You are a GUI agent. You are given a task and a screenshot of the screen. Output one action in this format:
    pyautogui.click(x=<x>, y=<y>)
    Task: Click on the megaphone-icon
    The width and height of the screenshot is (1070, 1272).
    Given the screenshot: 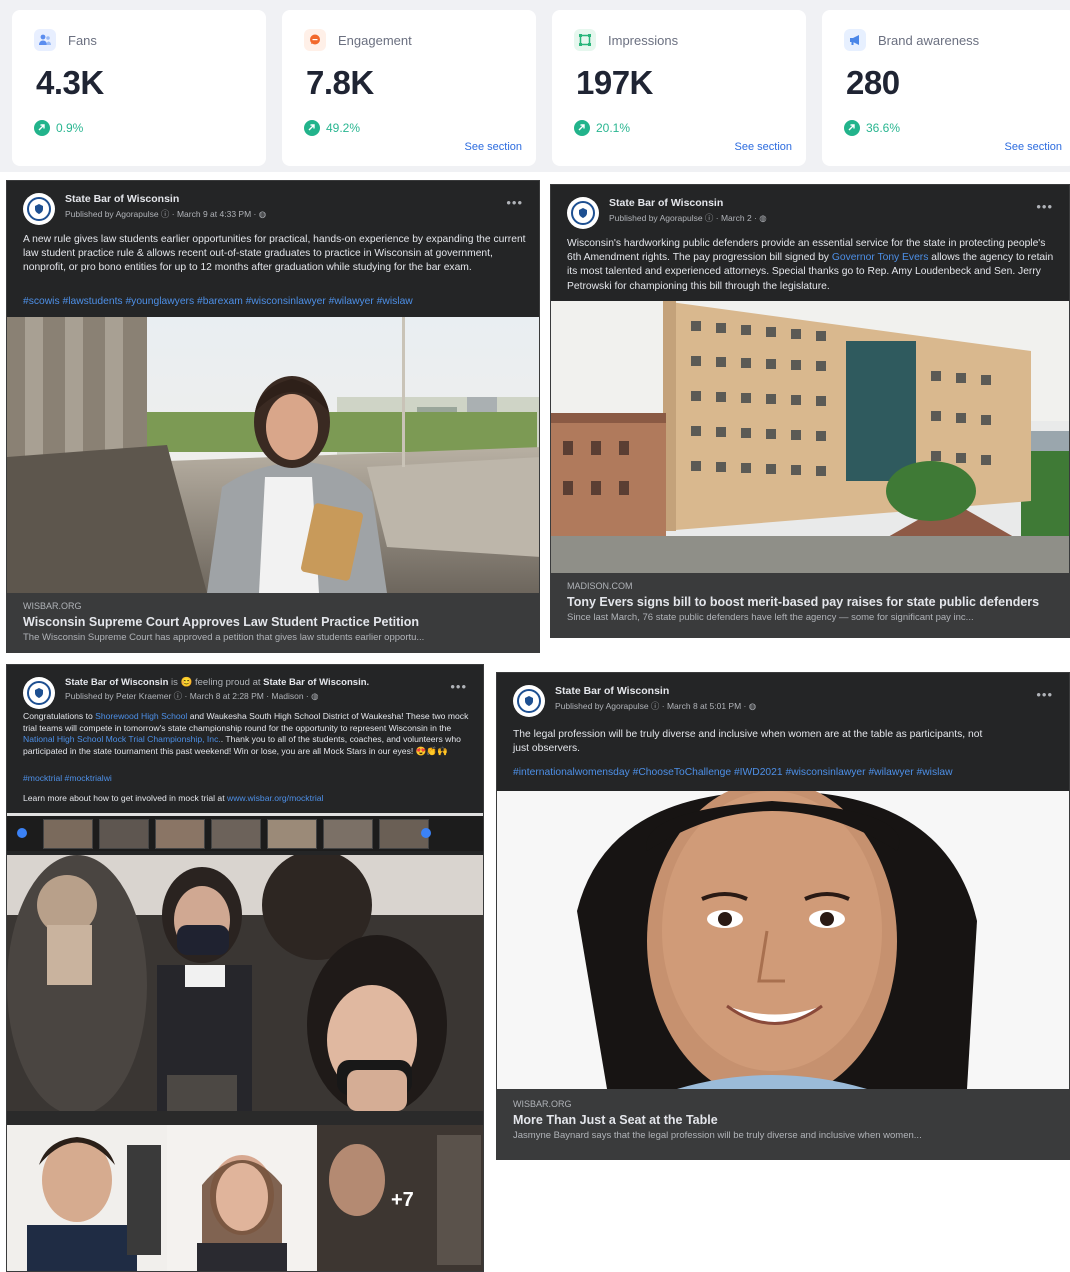 What is the action you would take?
    pyautogui.click(x=855, y=40)
    